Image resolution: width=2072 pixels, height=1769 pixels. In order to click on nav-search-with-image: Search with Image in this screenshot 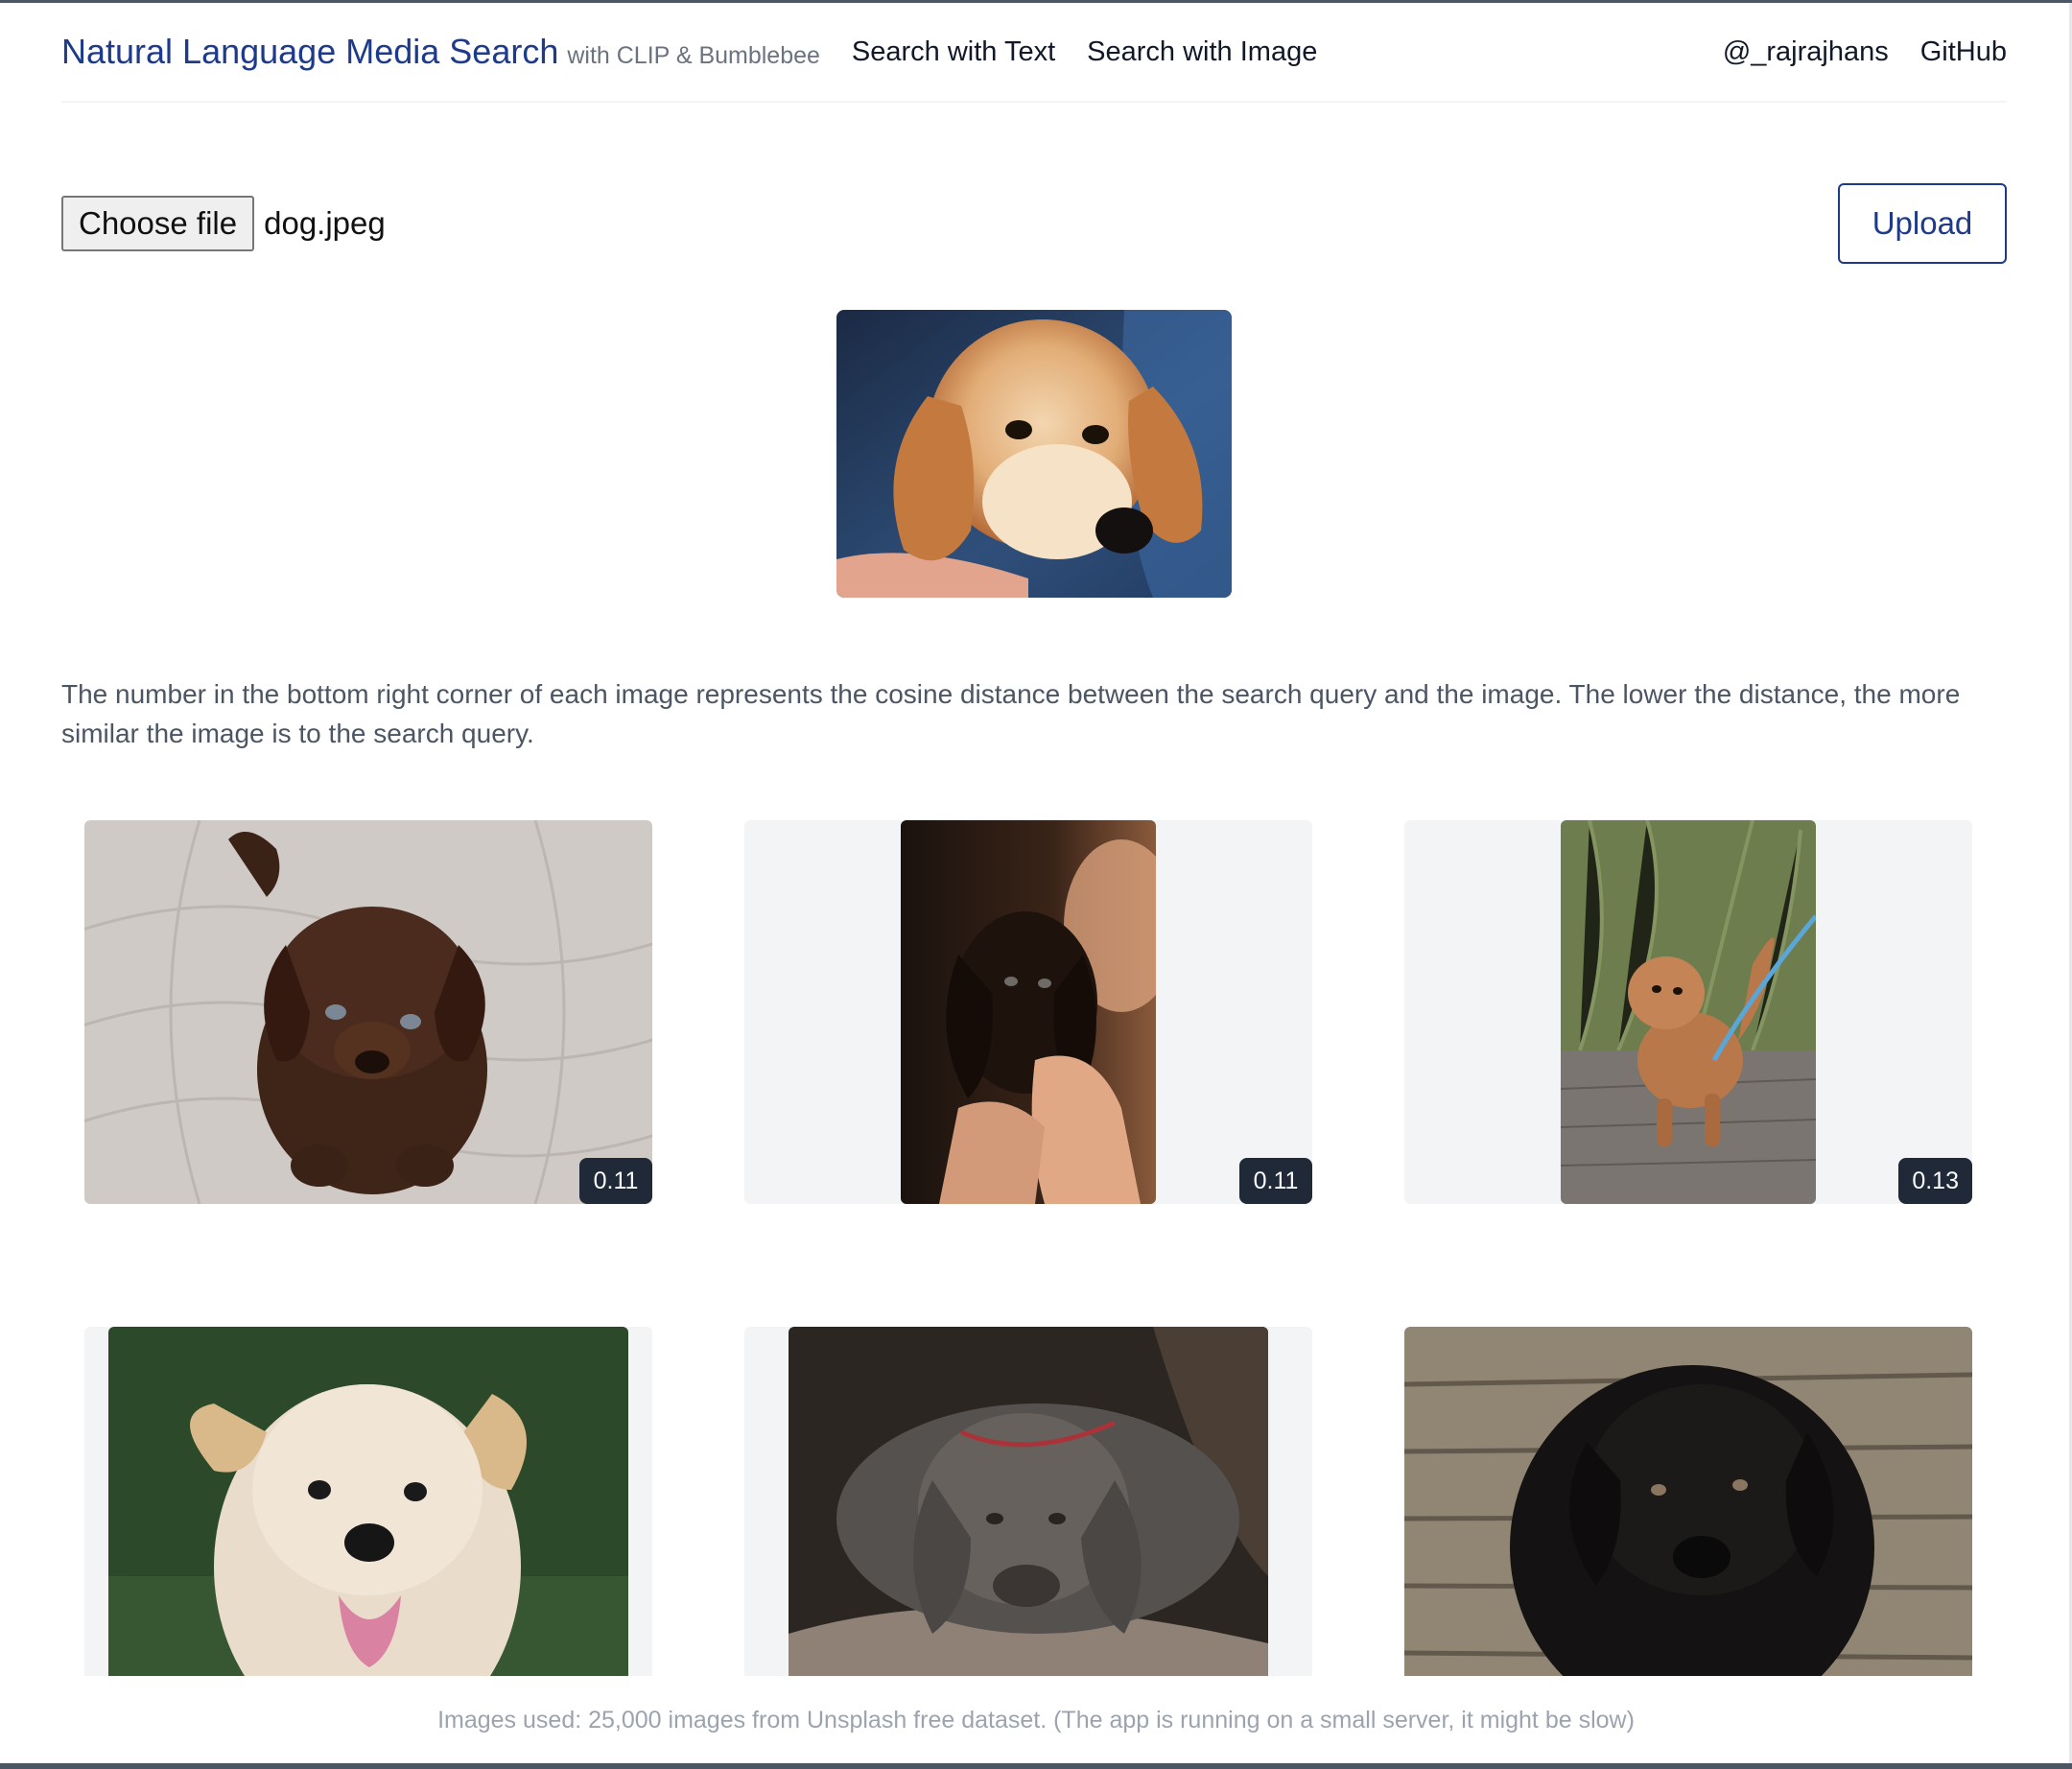, I will do `click(1202, 52)`.